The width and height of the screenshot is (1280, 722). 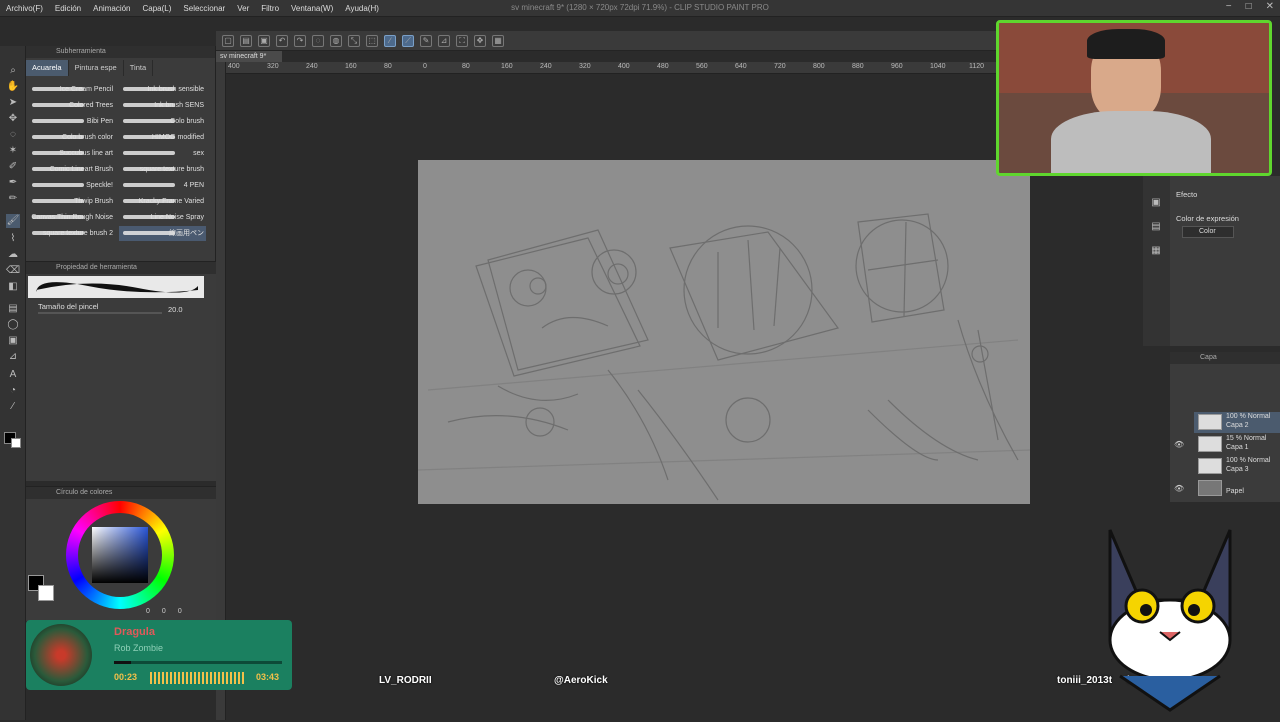 I want to click on menu-ventana: Ventana(W), so click(x=312, y=8).